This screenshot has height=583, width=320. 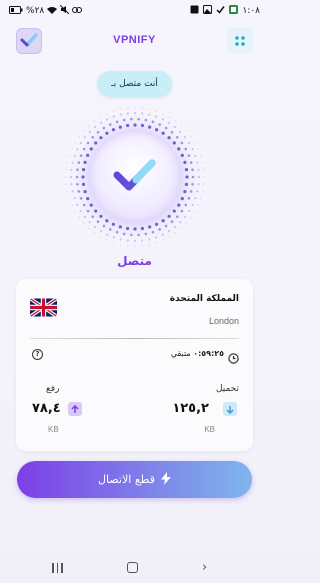 I want to click on back-icon: ›, so click(x=204, y=567).